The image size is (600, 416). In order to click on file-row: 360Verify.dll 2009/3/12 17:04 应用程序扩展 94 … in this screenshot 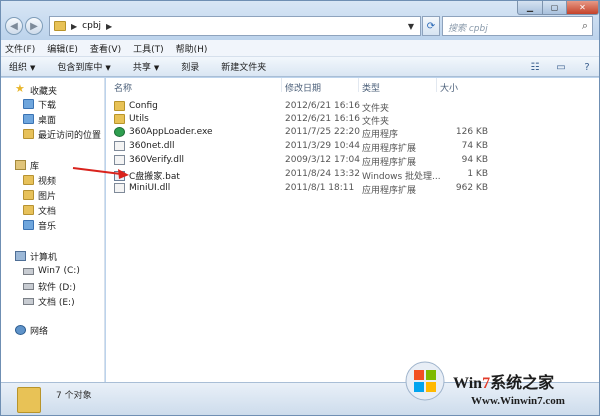, I will do `click(352, 160)`.